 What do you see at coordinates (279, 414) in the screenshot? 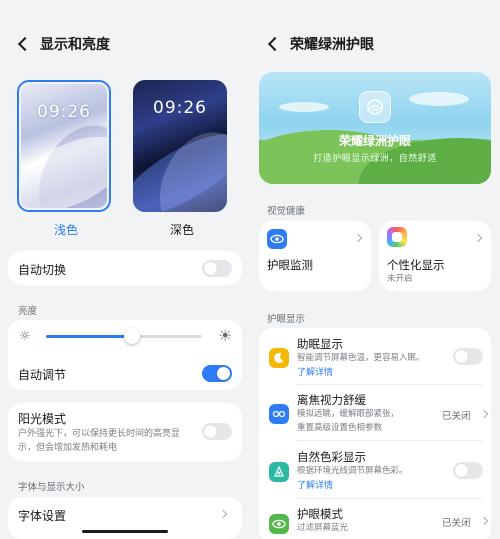
I see `glasses-icon` at bounding box center [279, 414].